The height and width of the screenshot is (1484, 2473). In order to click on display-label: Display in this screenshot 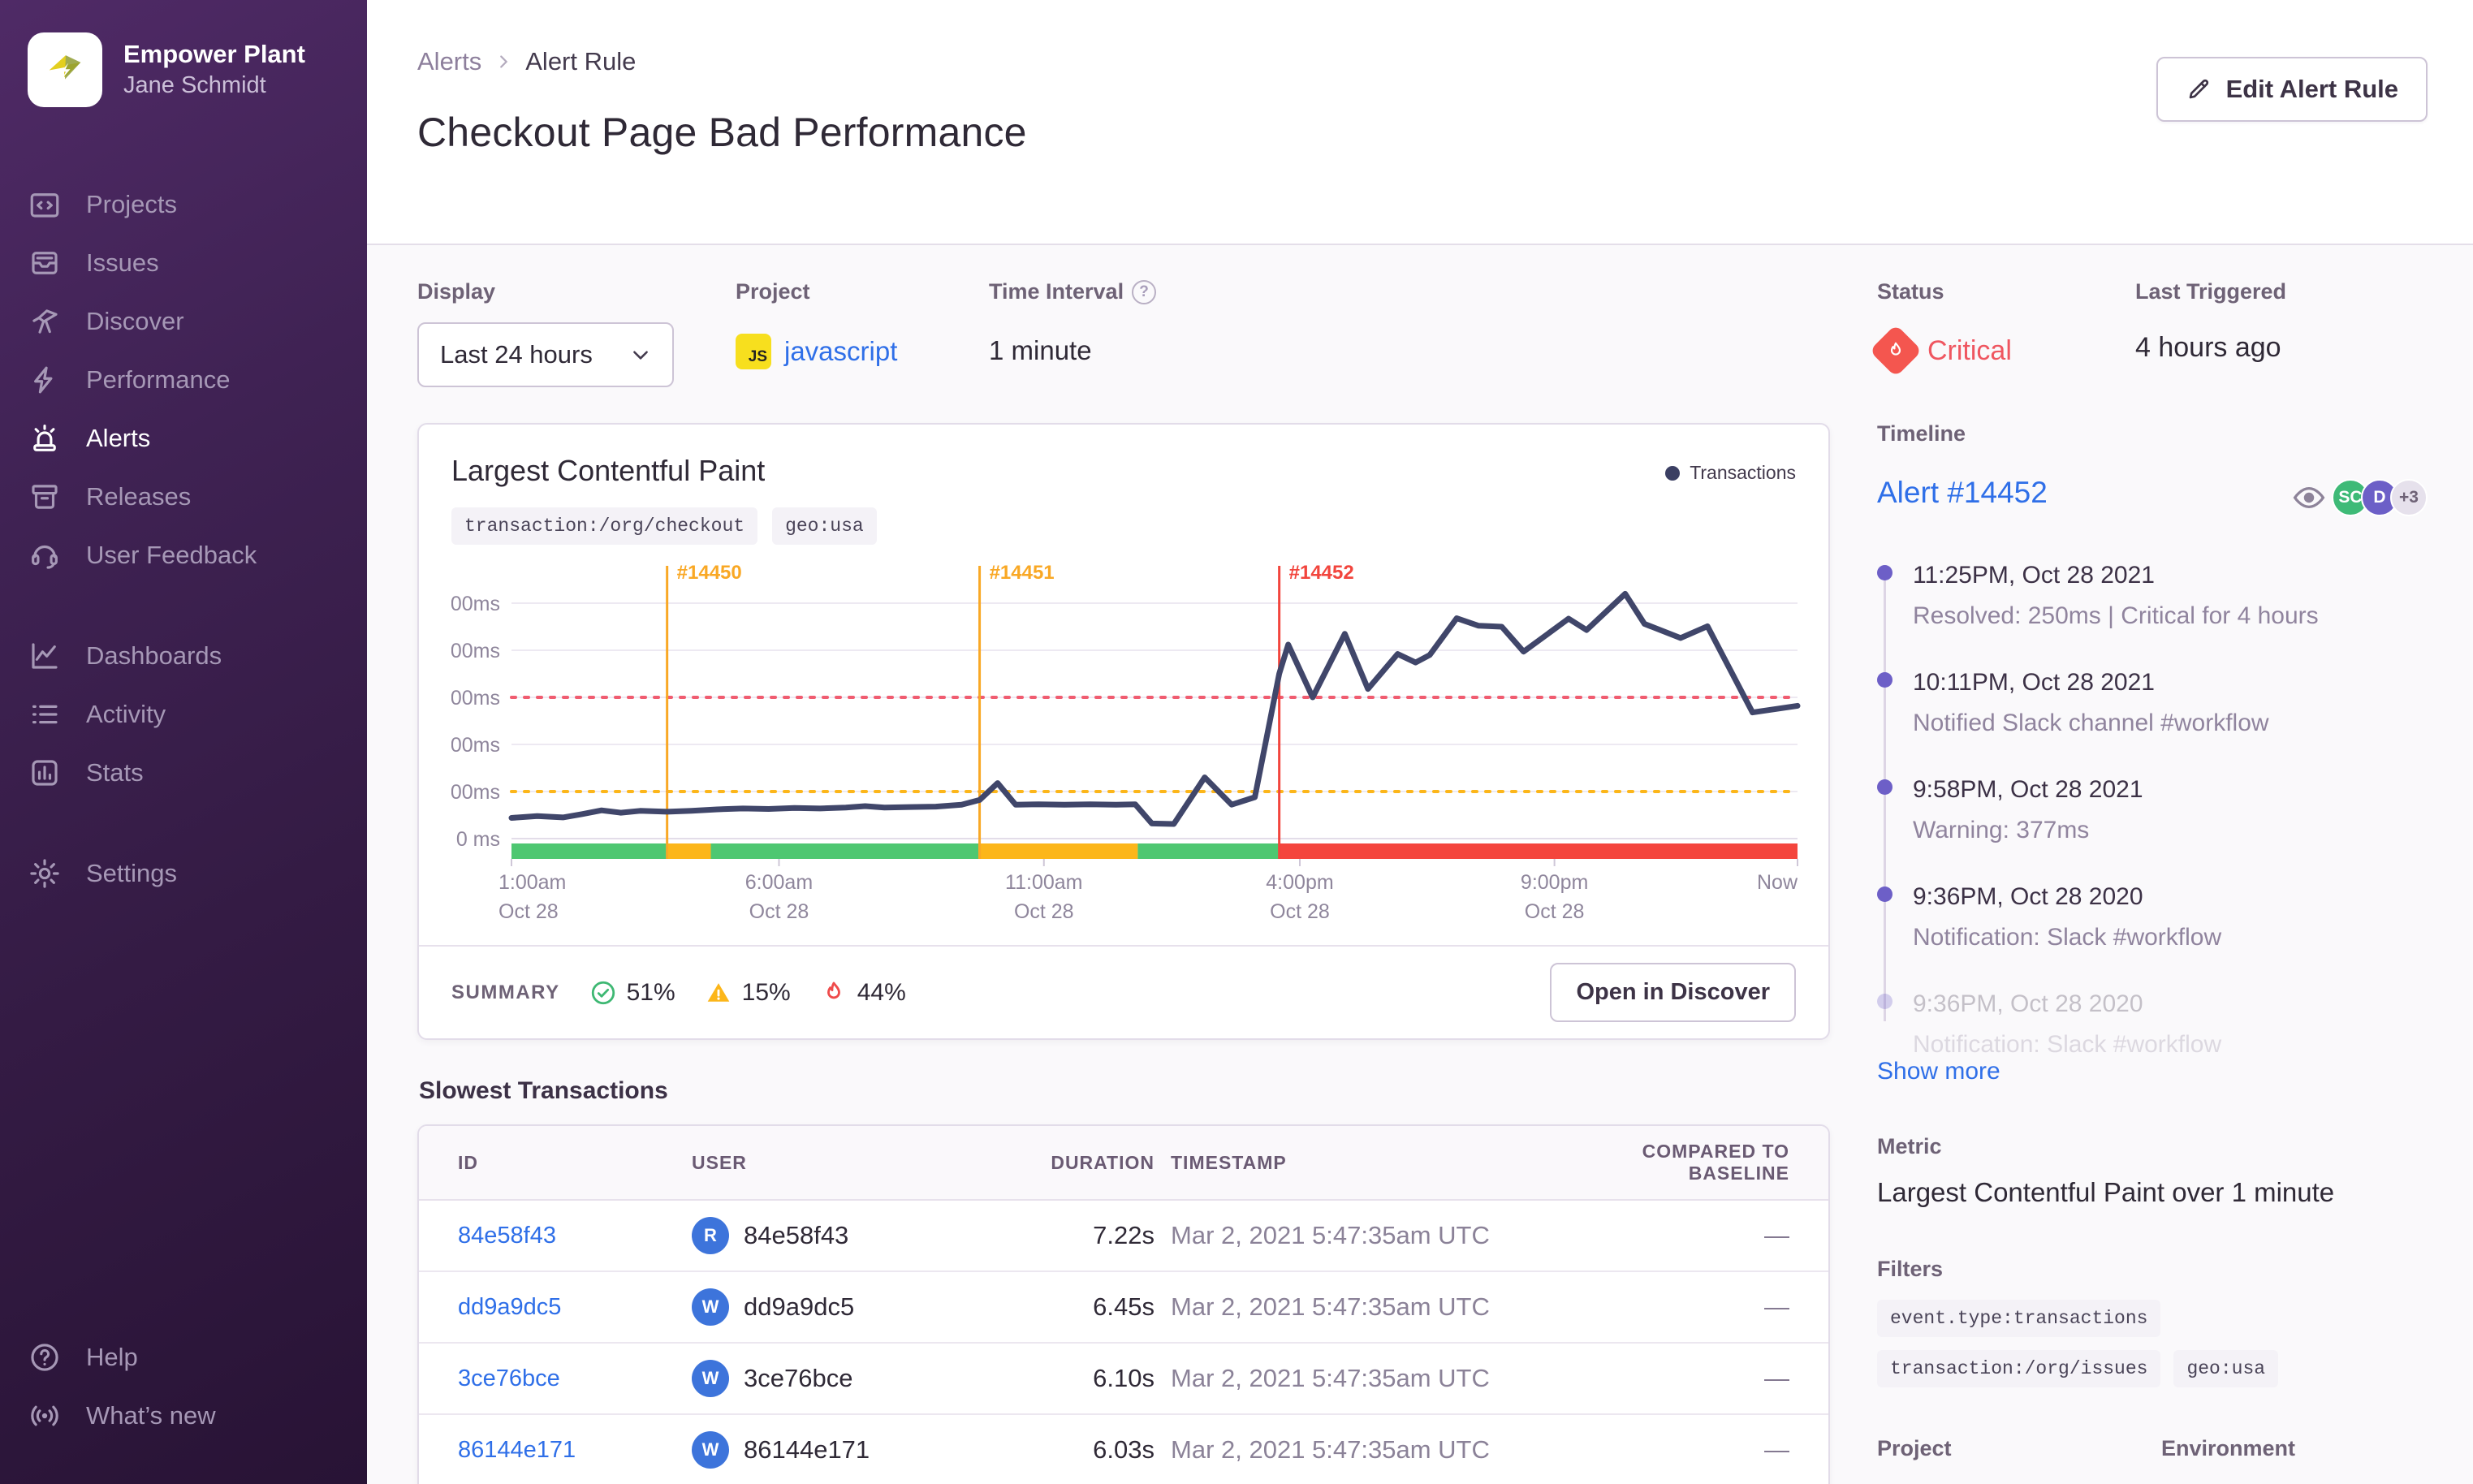, I will do `click(456, 291)`.